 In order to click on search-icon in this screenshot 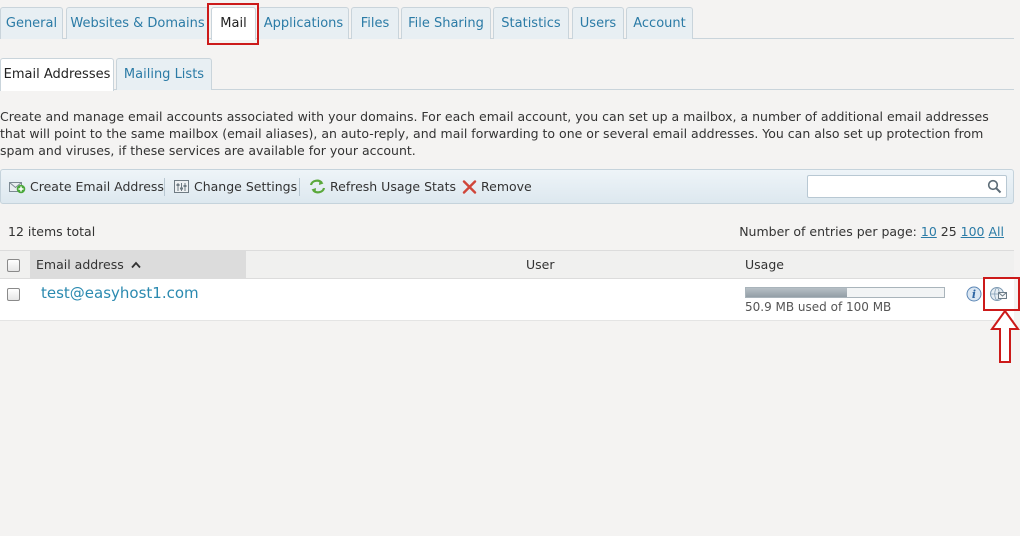, I will do `click(994, 186)`.